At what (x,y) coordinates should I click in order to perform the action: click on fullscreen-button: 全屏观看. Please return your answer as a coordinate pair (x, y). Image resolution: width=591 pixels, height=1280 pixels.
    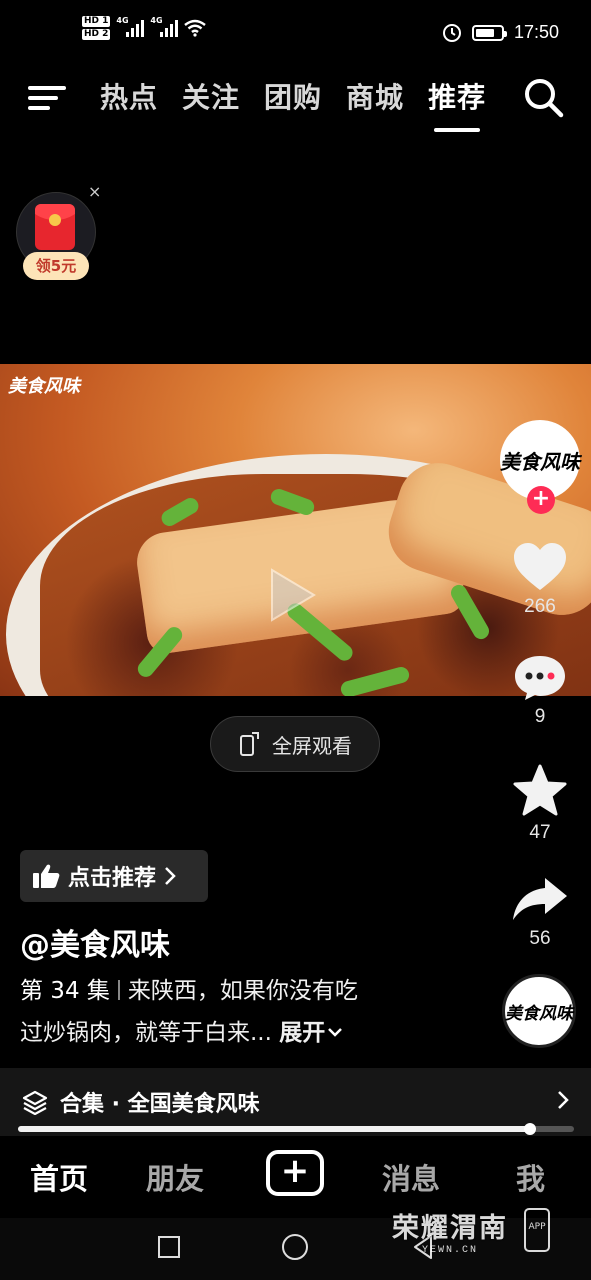
    Looking at the image, I should click on (295, 744).